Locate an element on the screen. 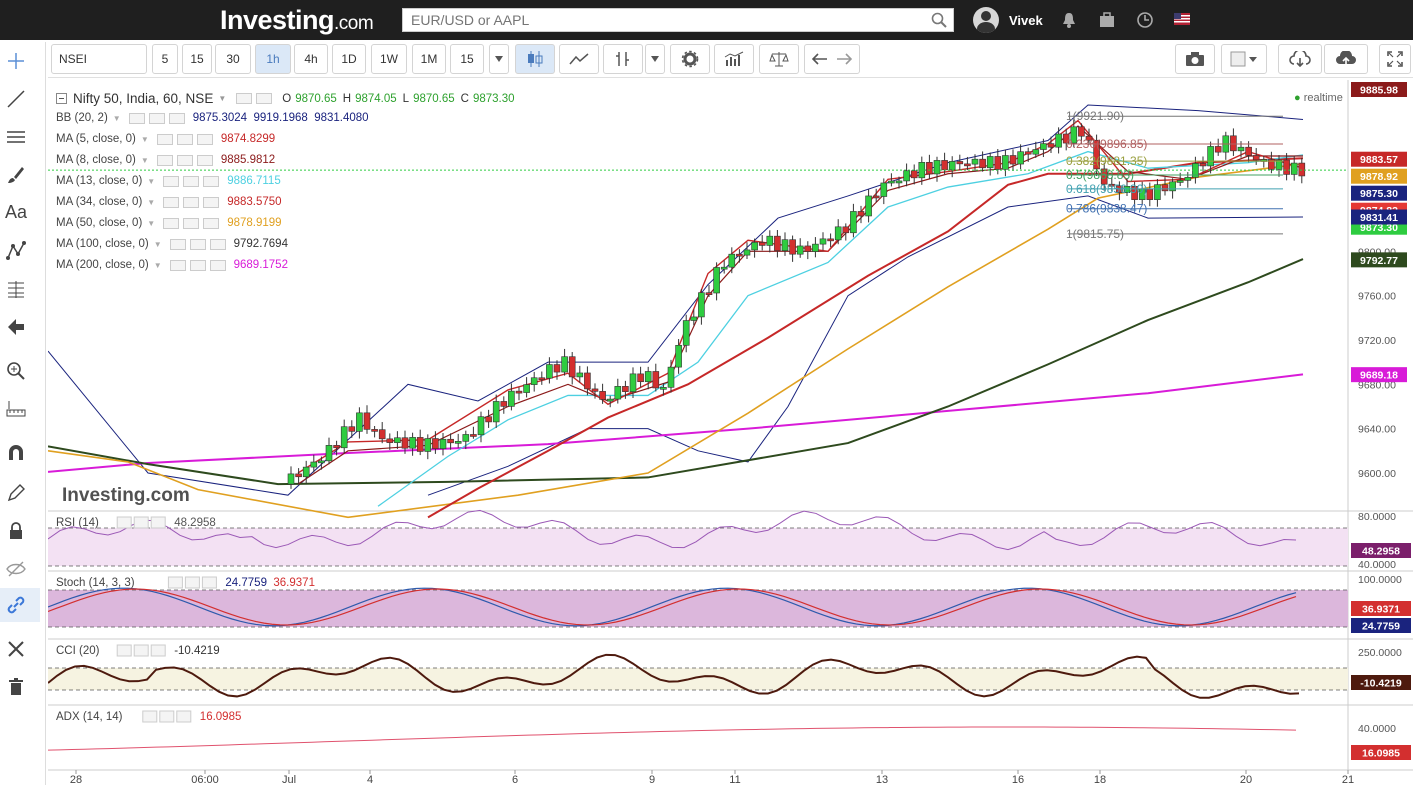 Image resolution: width=1413 pixels, height=788 pixels. trash-icon is located at coordinates (16, 687).